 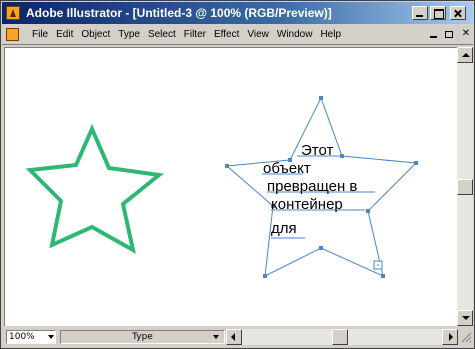 I want to click on scroll-left-icon, so click(x=234, y=337).